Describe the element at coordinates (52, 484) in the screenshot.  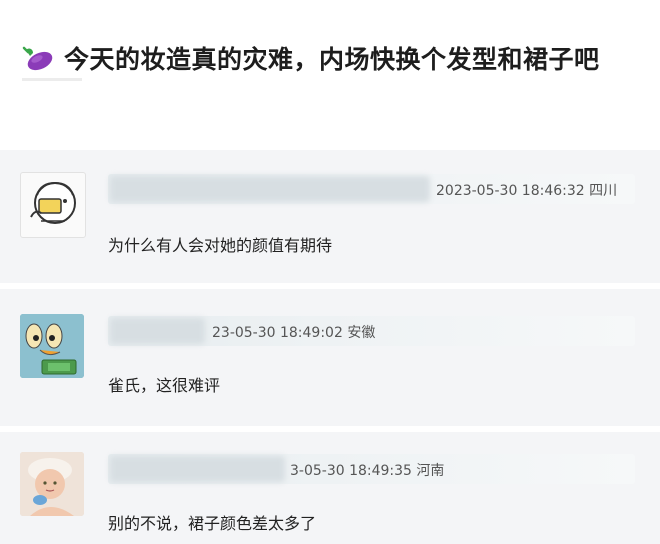
I see `baby-photo-avatar-icon` at that location.